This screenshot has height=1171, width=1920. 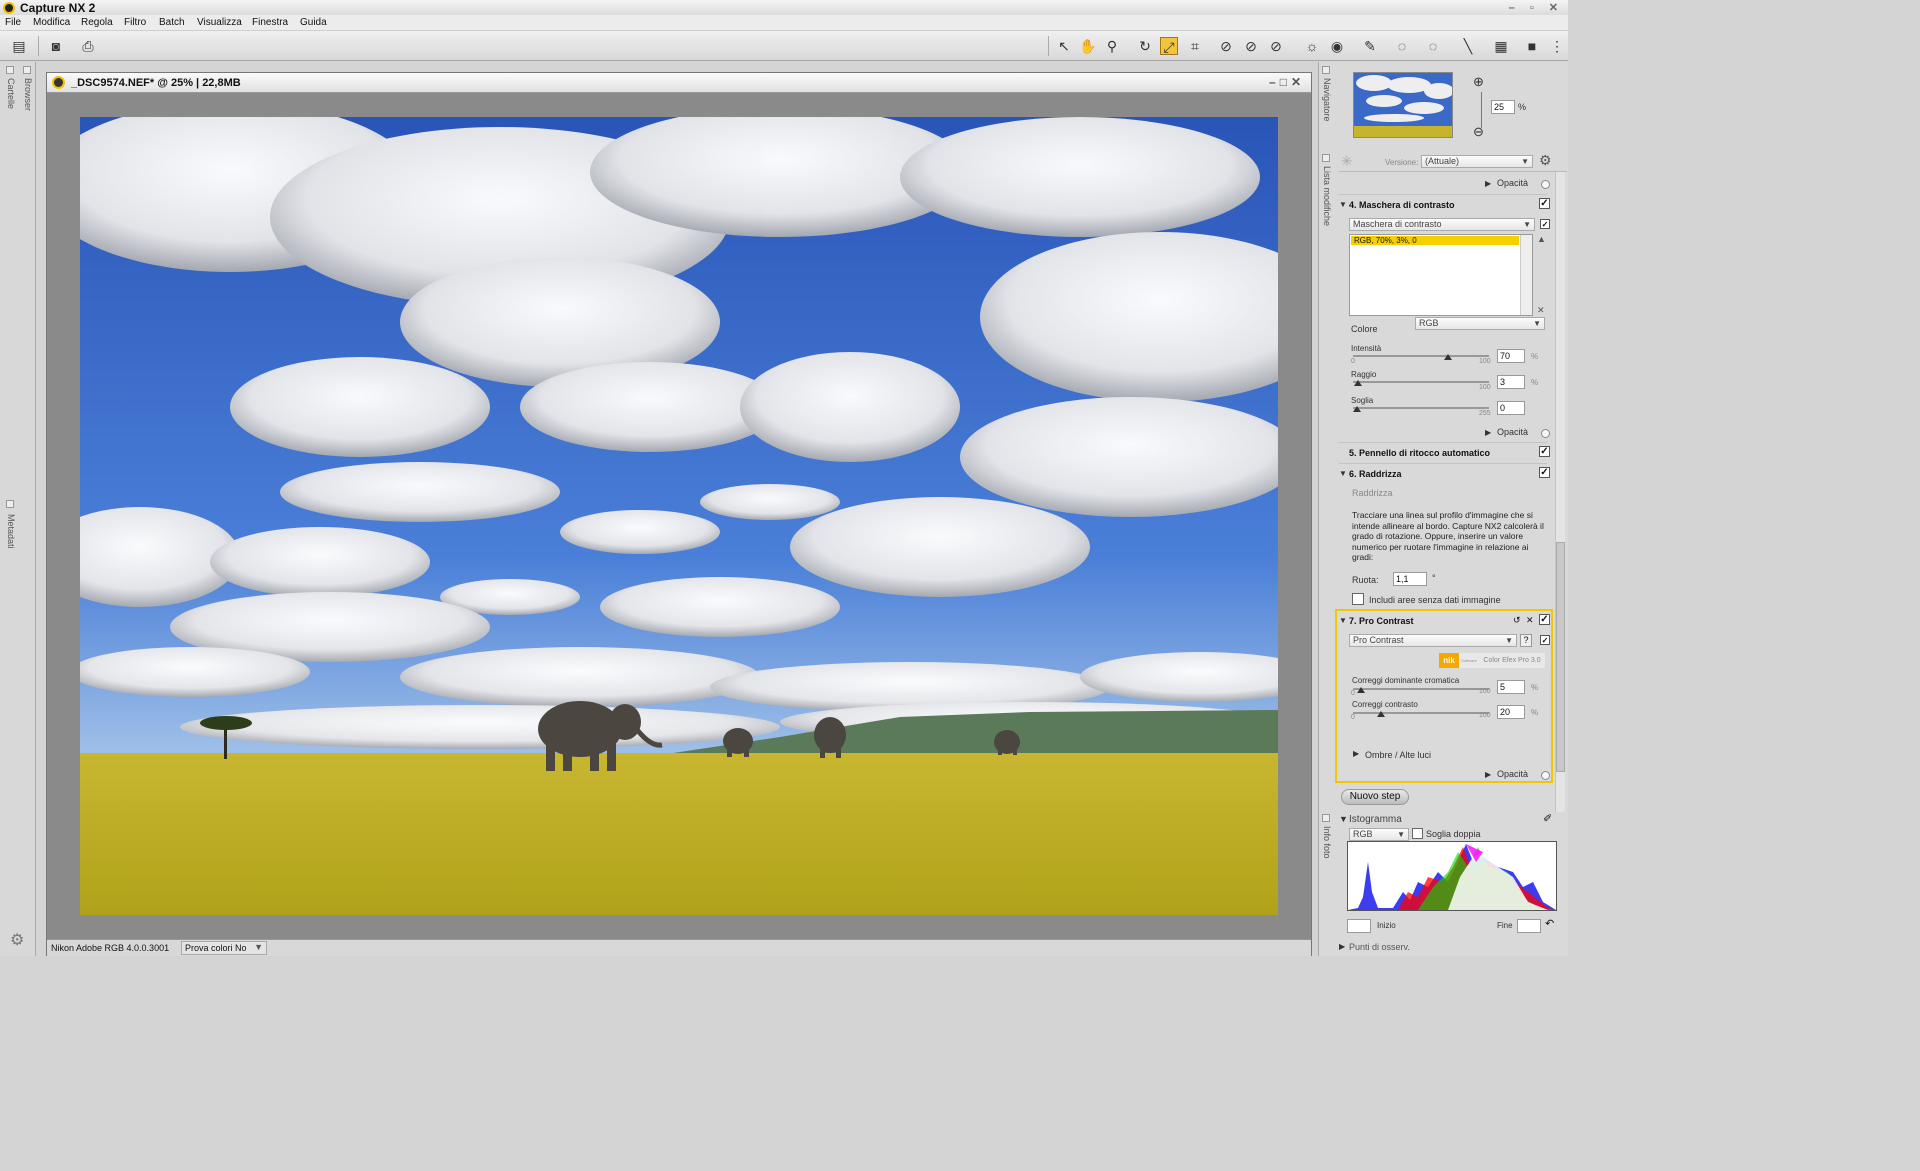 I want to click on document-window-controls: –□✕, so click(x=1287, y=82).